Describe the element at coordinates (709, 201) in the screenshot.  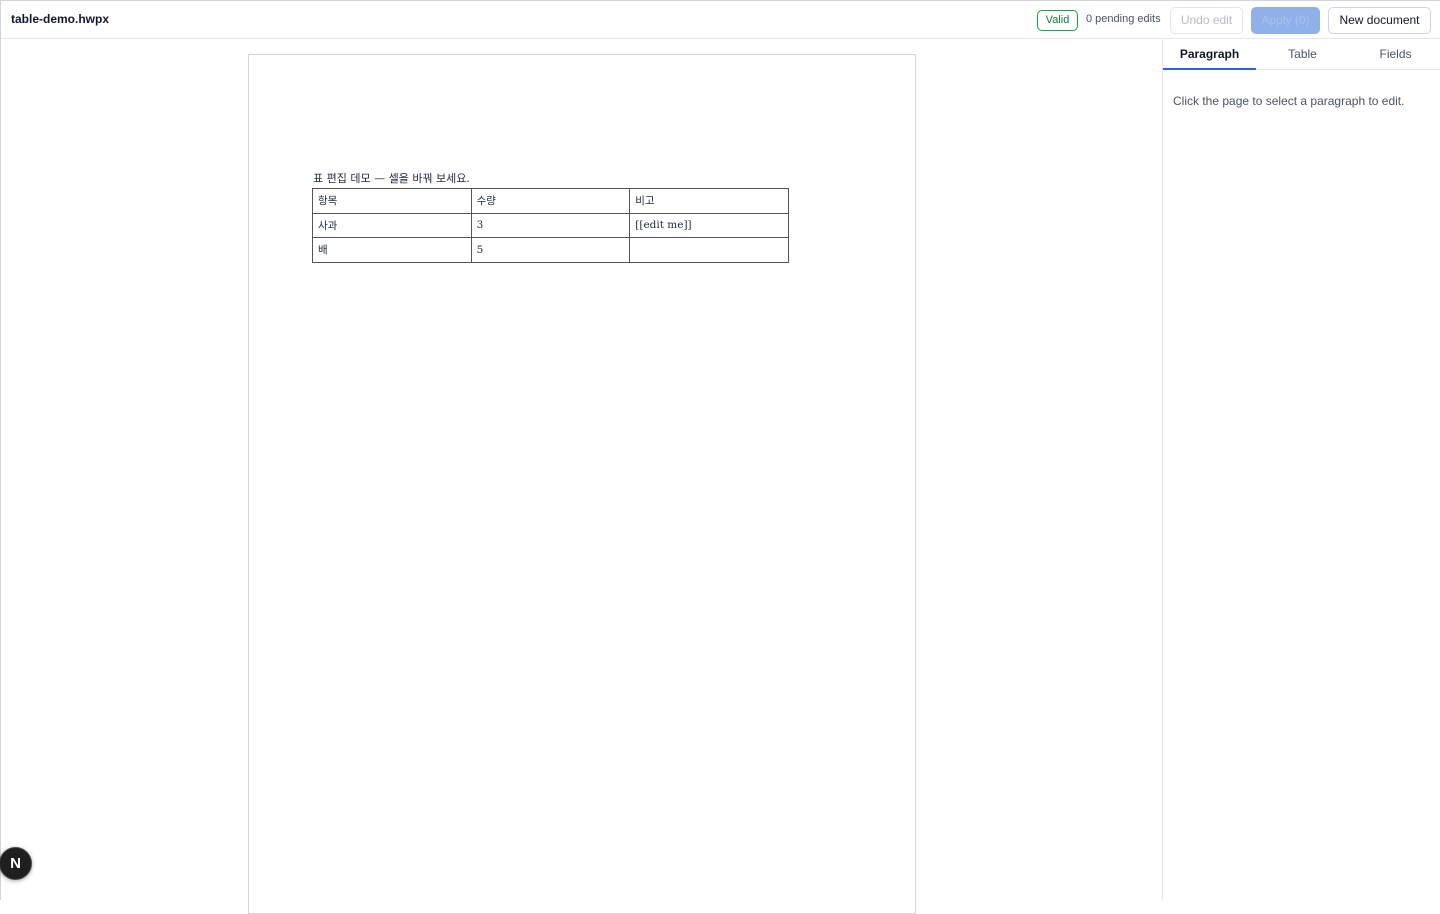
I see `table-cell: 비고` at that location.